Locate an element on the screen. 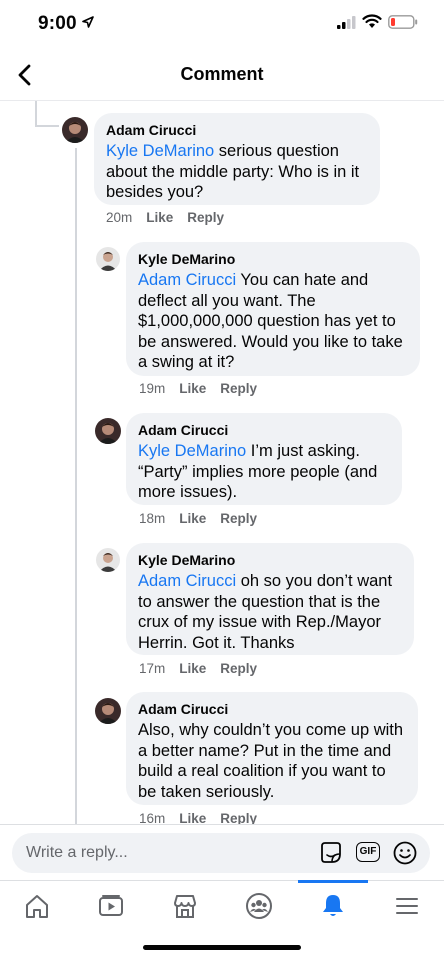 Image resolution: width=444 pixels, height=960 pixels. page-title: Comment is located at coordinates (222, 74).